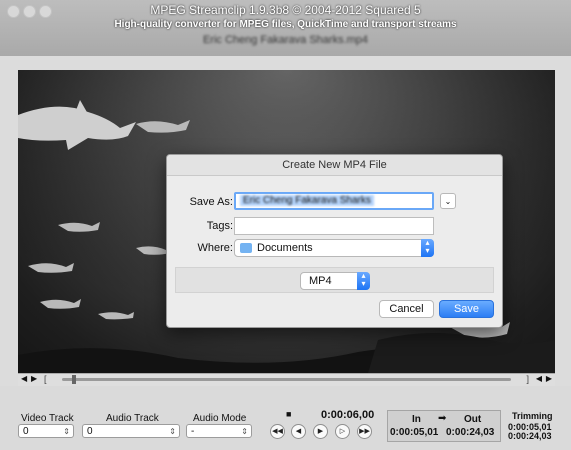 Image resolution: width=571 pixels, height=450 pixels. Describe the element at coordinates (47, 418) in the screenshot. I see `video-track-label: Video Track` at that location.